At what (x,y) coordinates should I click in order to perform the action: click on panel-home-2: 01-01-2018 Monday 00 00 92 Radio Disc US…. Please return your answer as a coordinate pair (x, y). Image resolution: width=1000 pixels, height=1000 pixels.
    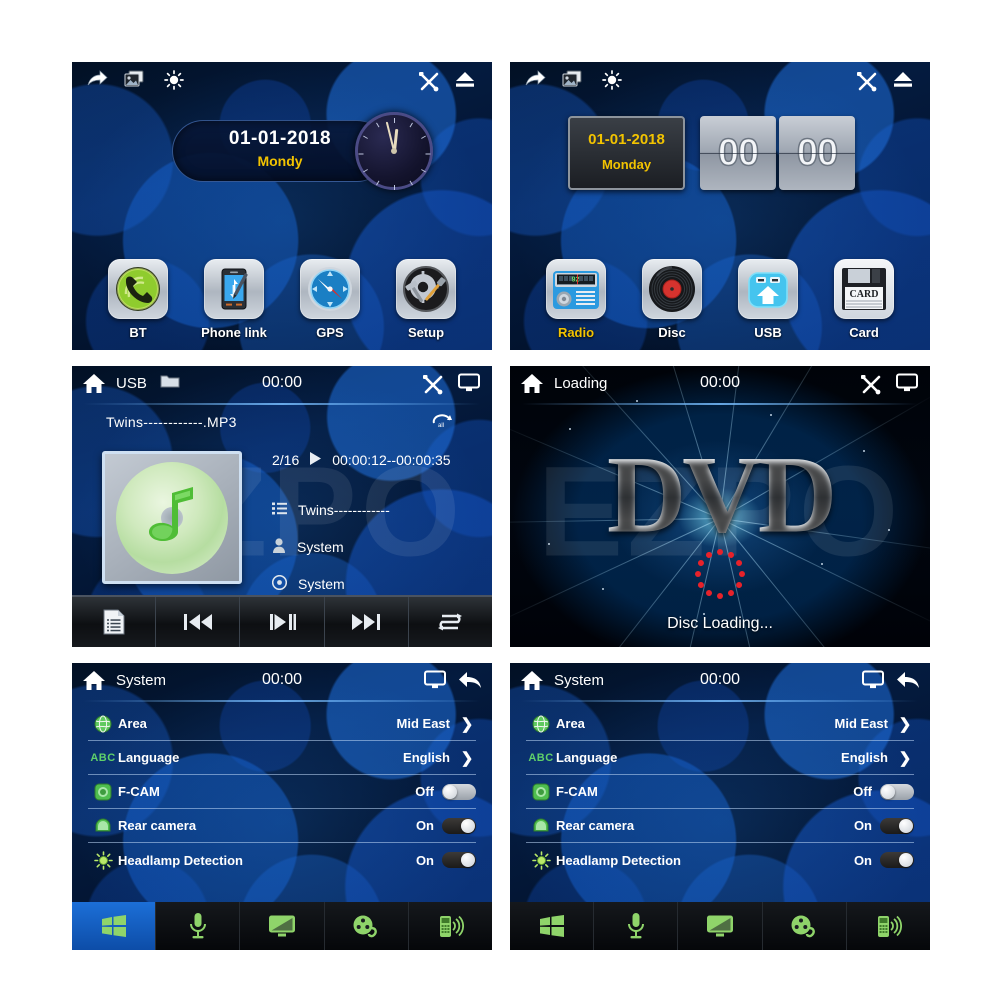
    Looking at the image, I should click on (720, 206).